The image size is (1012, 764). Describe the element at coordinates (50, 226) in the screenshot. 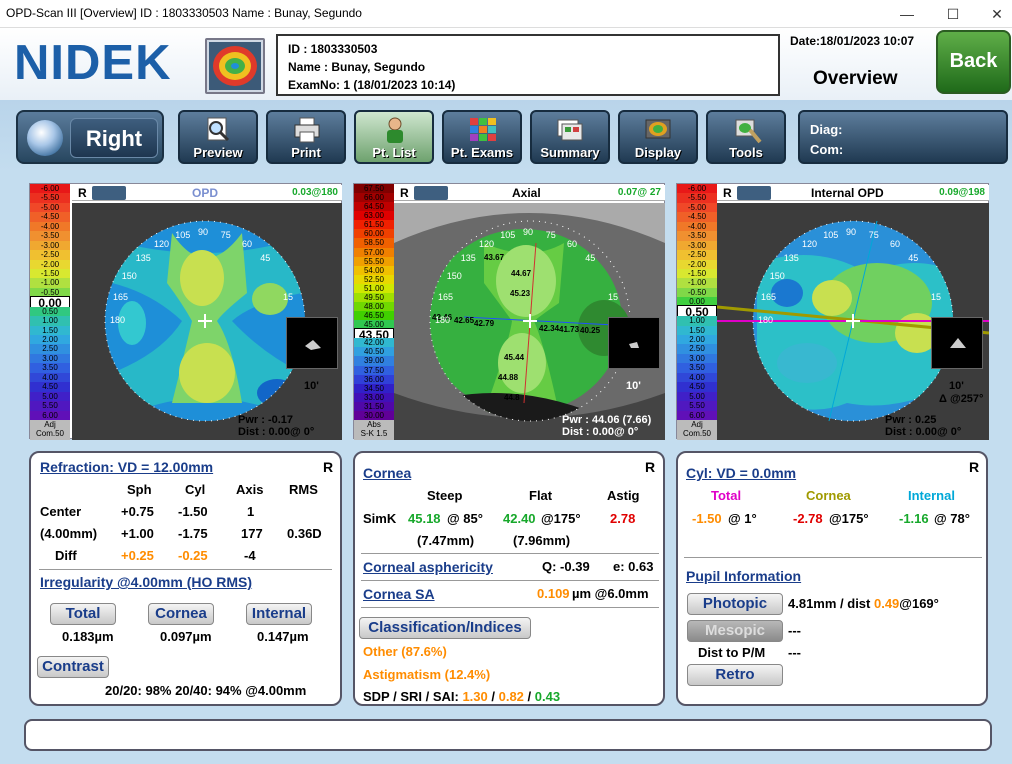

I see `scale-value: -4.00` at that location.